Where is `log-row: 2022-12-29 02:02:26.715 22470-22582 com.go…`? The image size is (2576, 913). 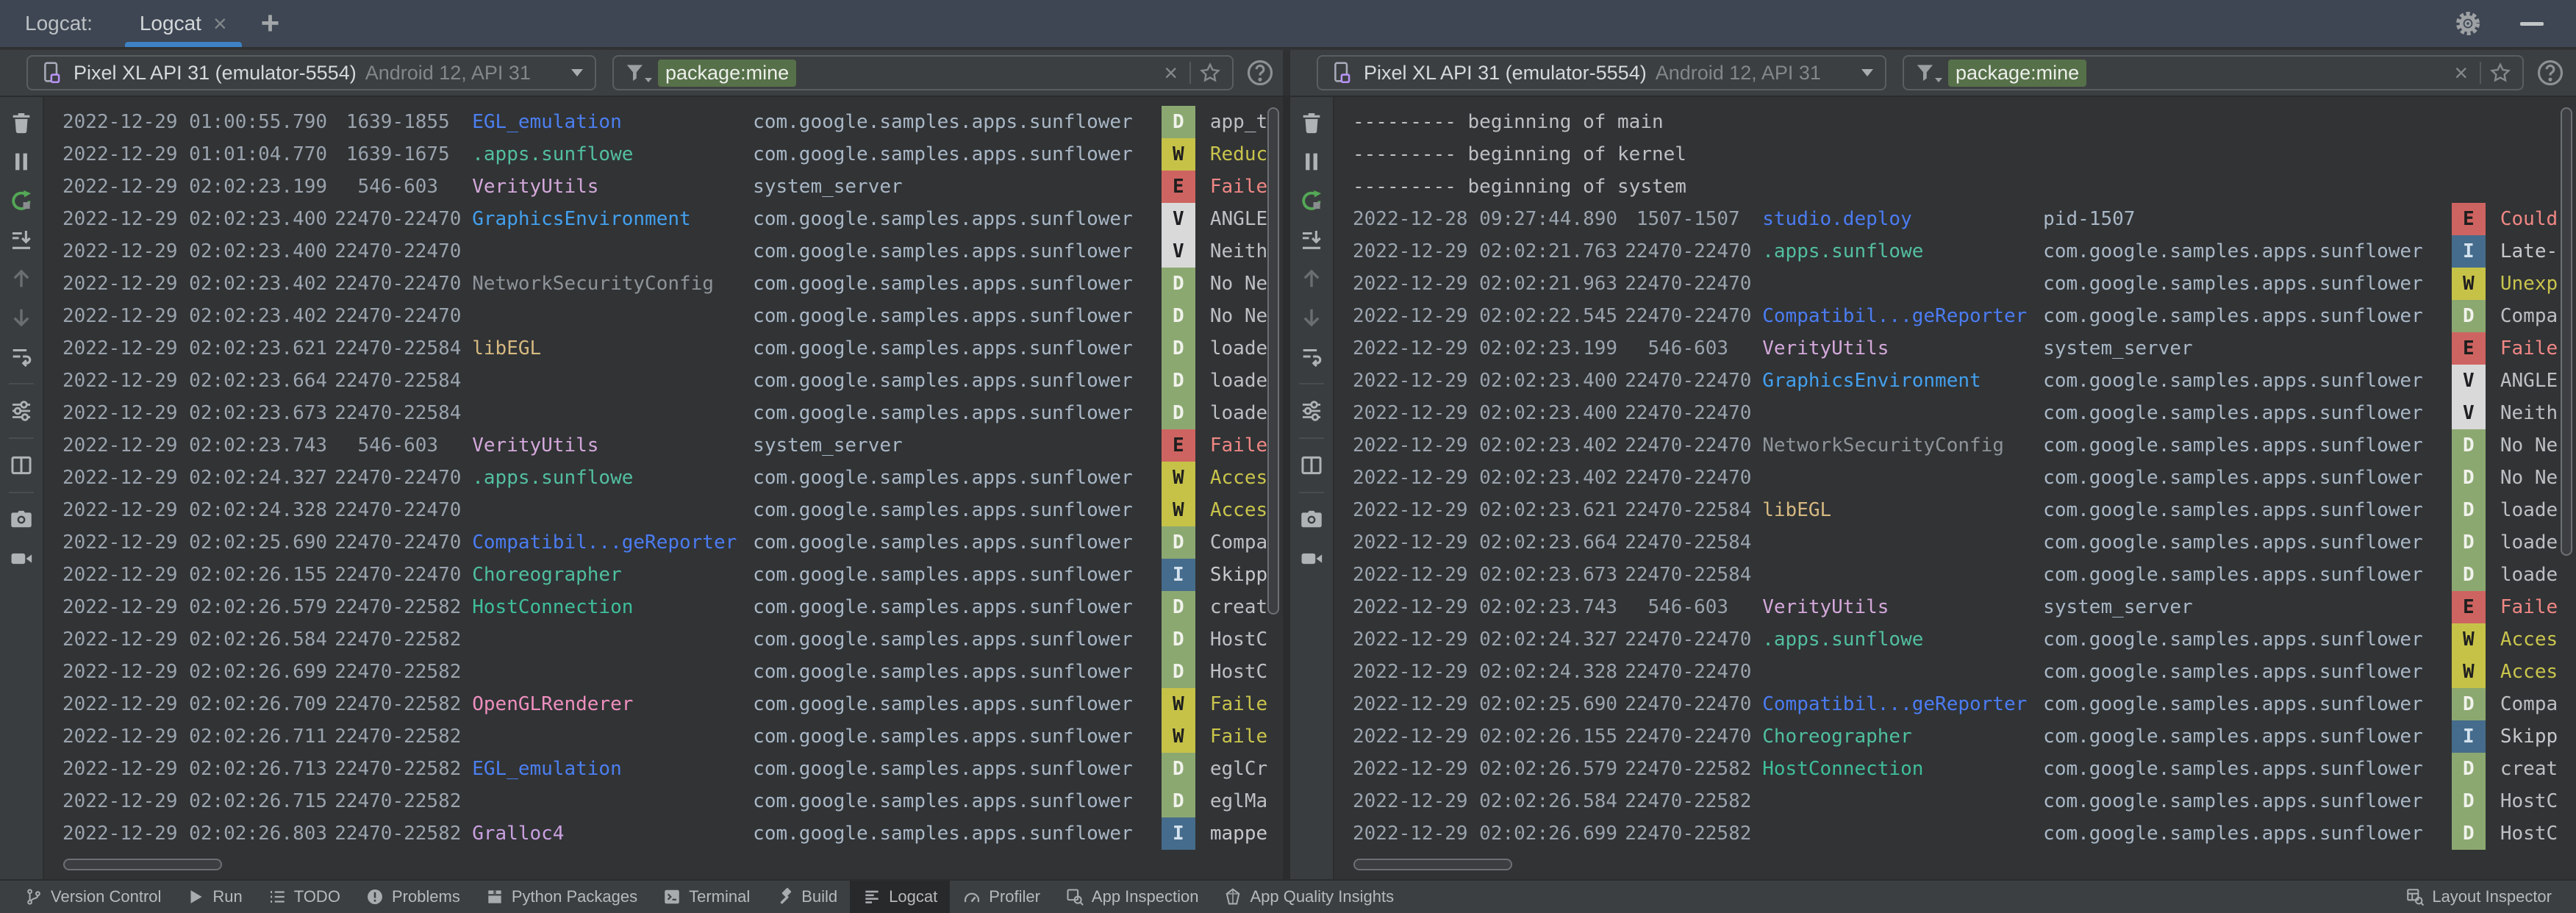 log-row: 2022-12-29 02:02:26.715 22470-22582 com.go… is located at coordinates (664, 801).